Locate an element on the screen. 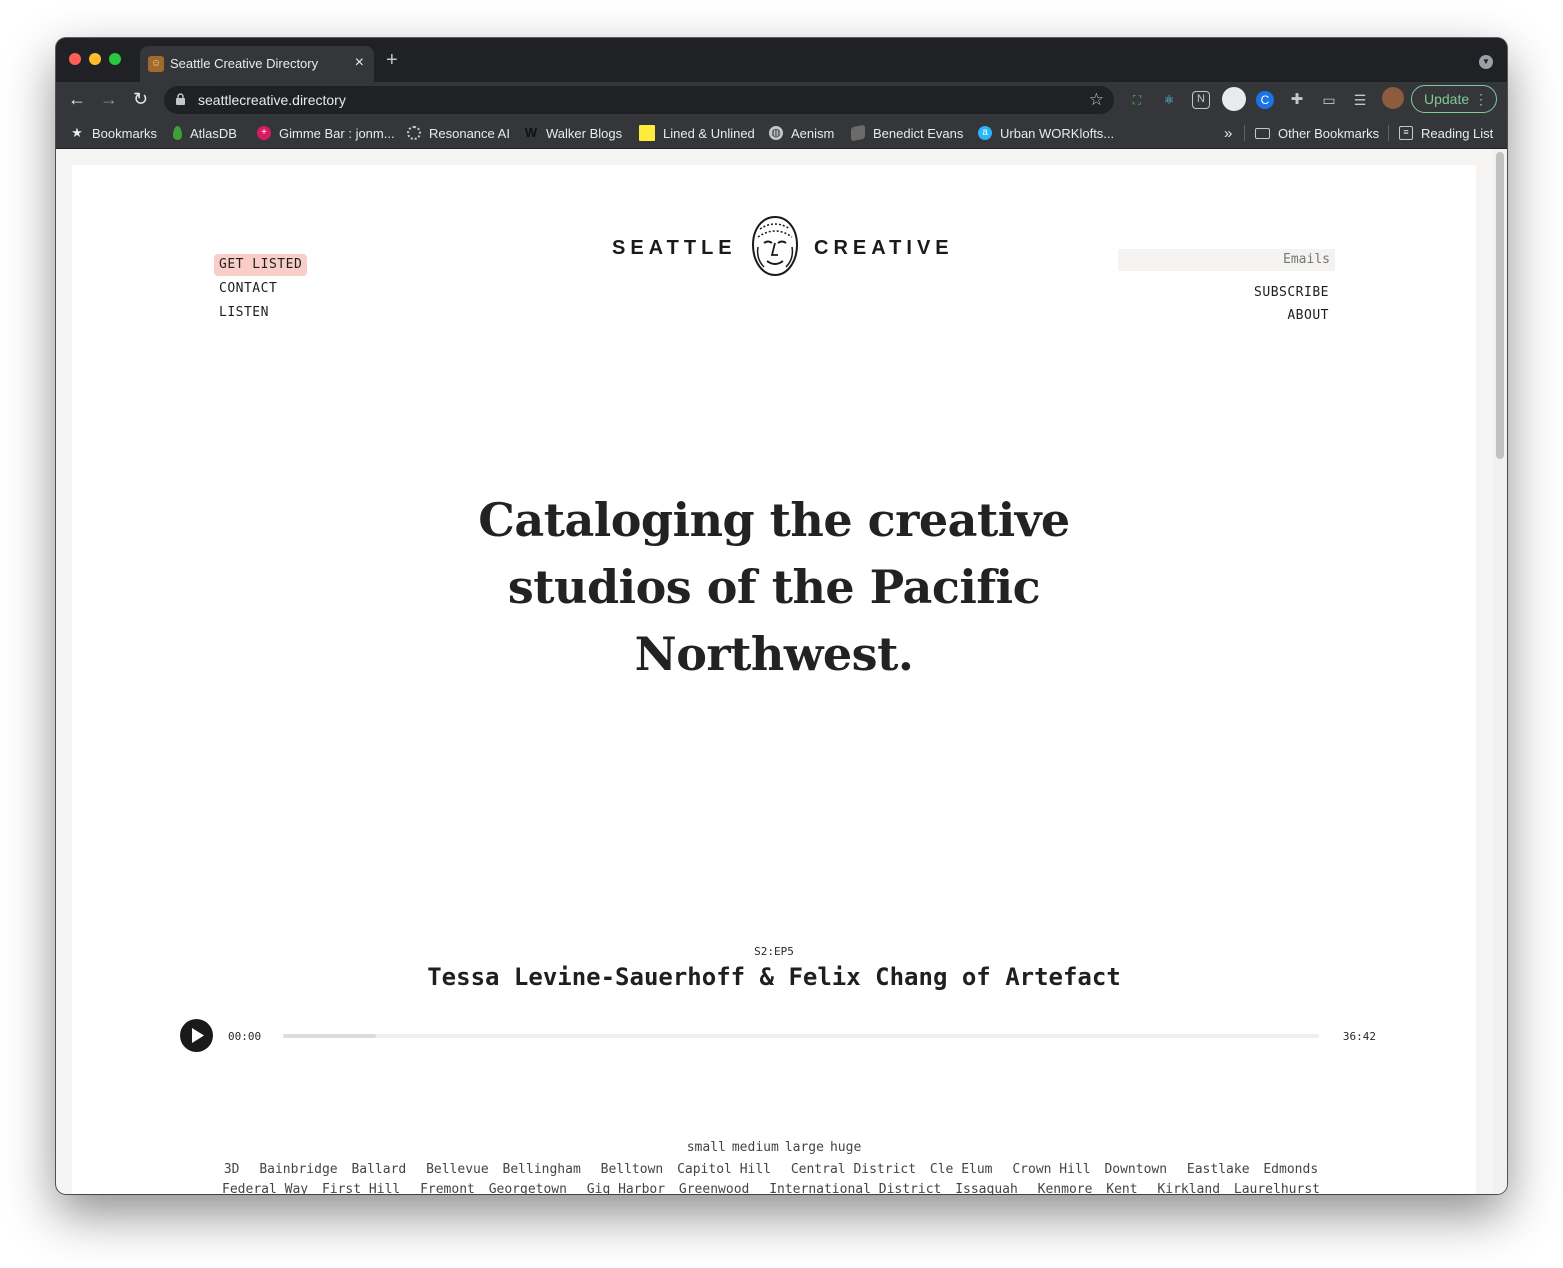 Image resolution: width=1563 pixels, height=1268 pixels. neighborhood-link: First Hill is located at coordinates (361, 1188).